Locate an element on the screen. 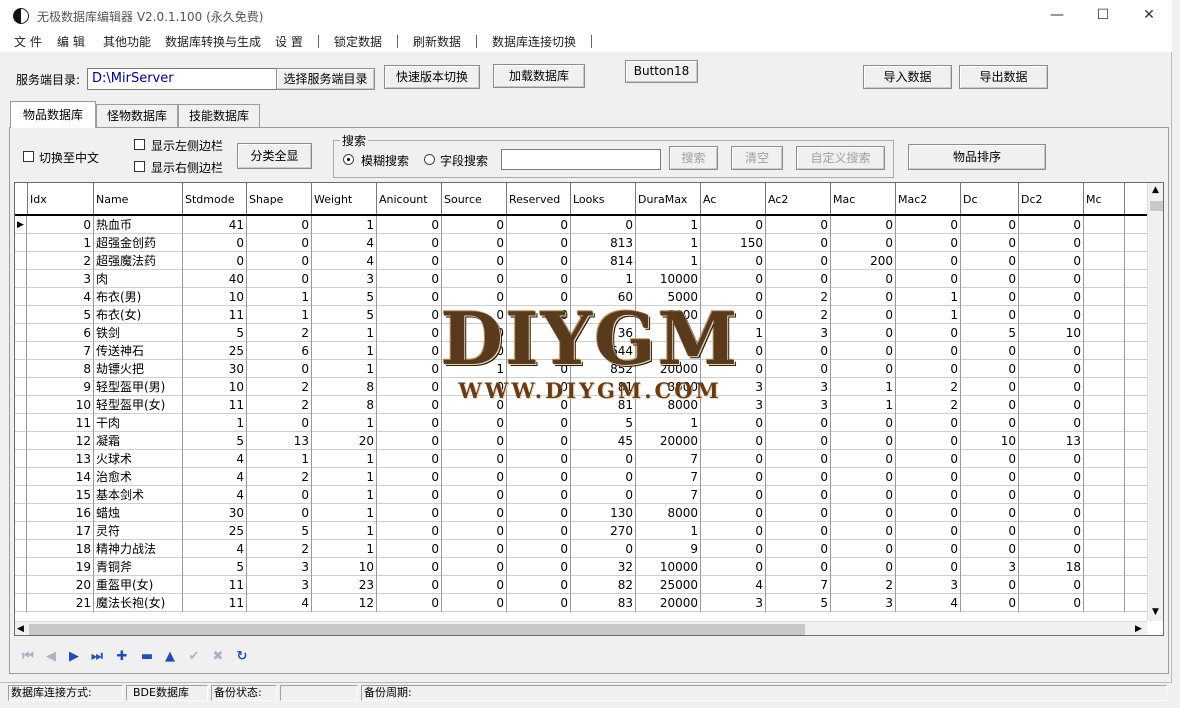  cell-looks: 644 is located at coordinates (603, 351).